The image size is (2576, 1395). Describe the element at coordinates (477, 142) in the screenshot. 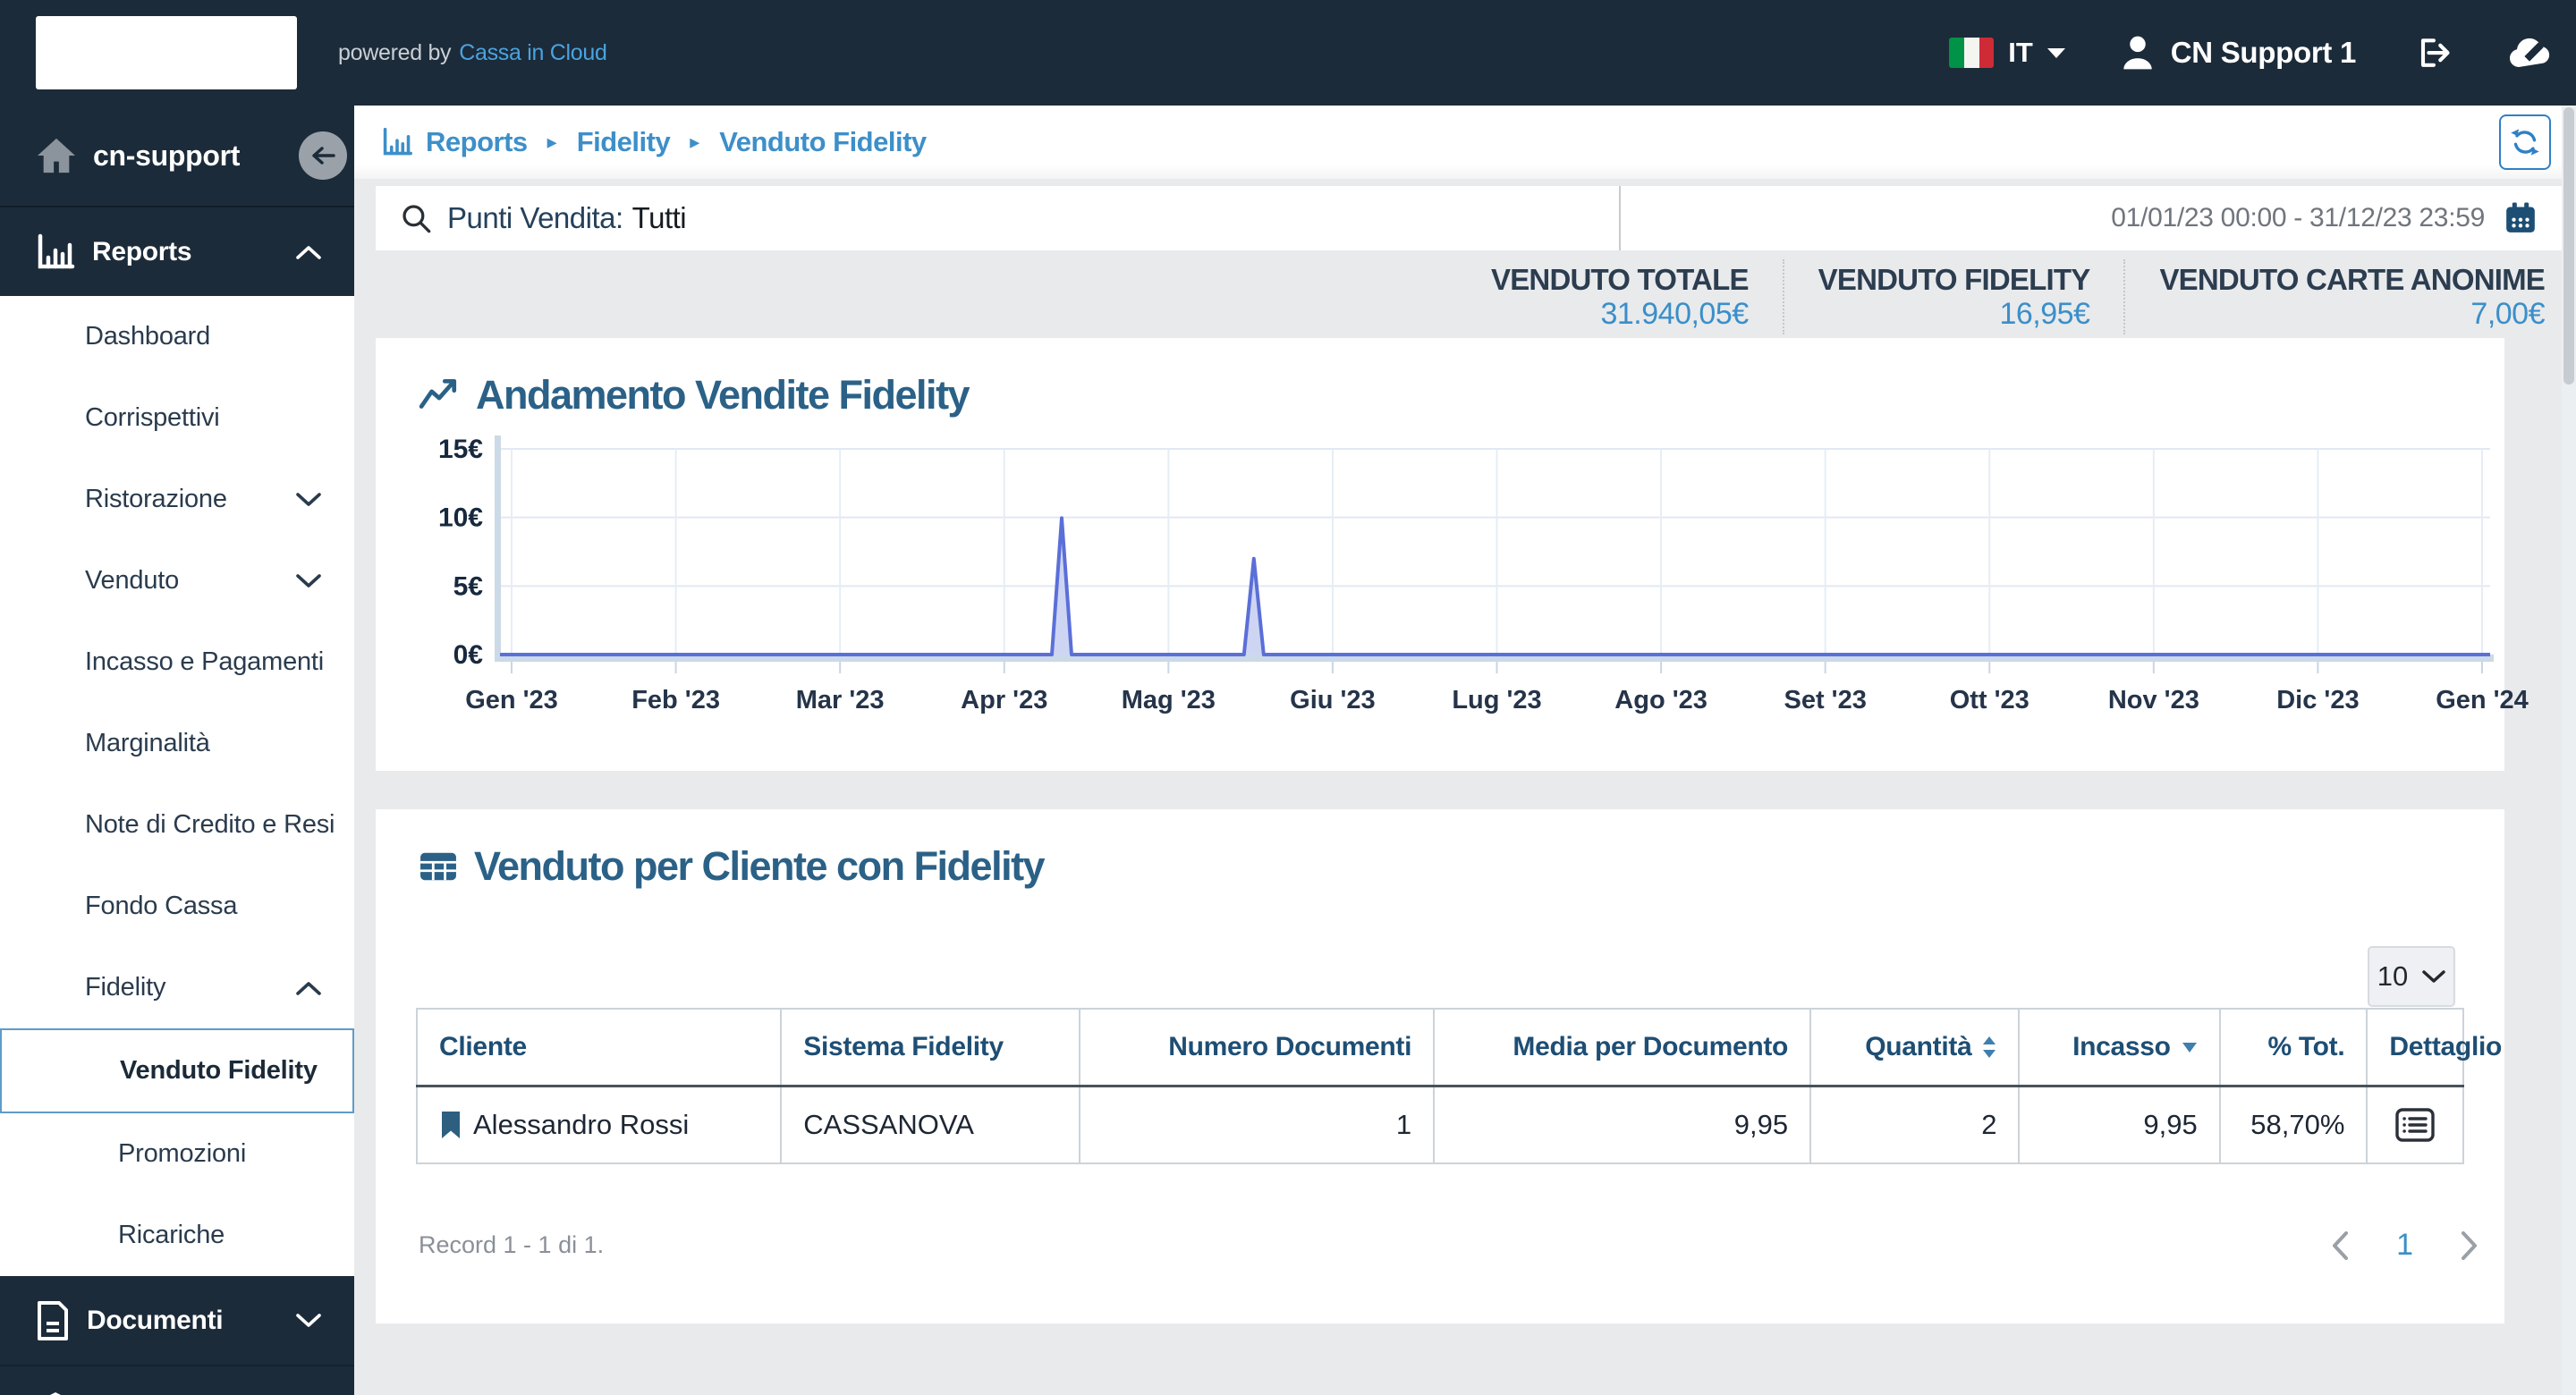

I see `breadcrumb-link-reports: Reports` at that location.